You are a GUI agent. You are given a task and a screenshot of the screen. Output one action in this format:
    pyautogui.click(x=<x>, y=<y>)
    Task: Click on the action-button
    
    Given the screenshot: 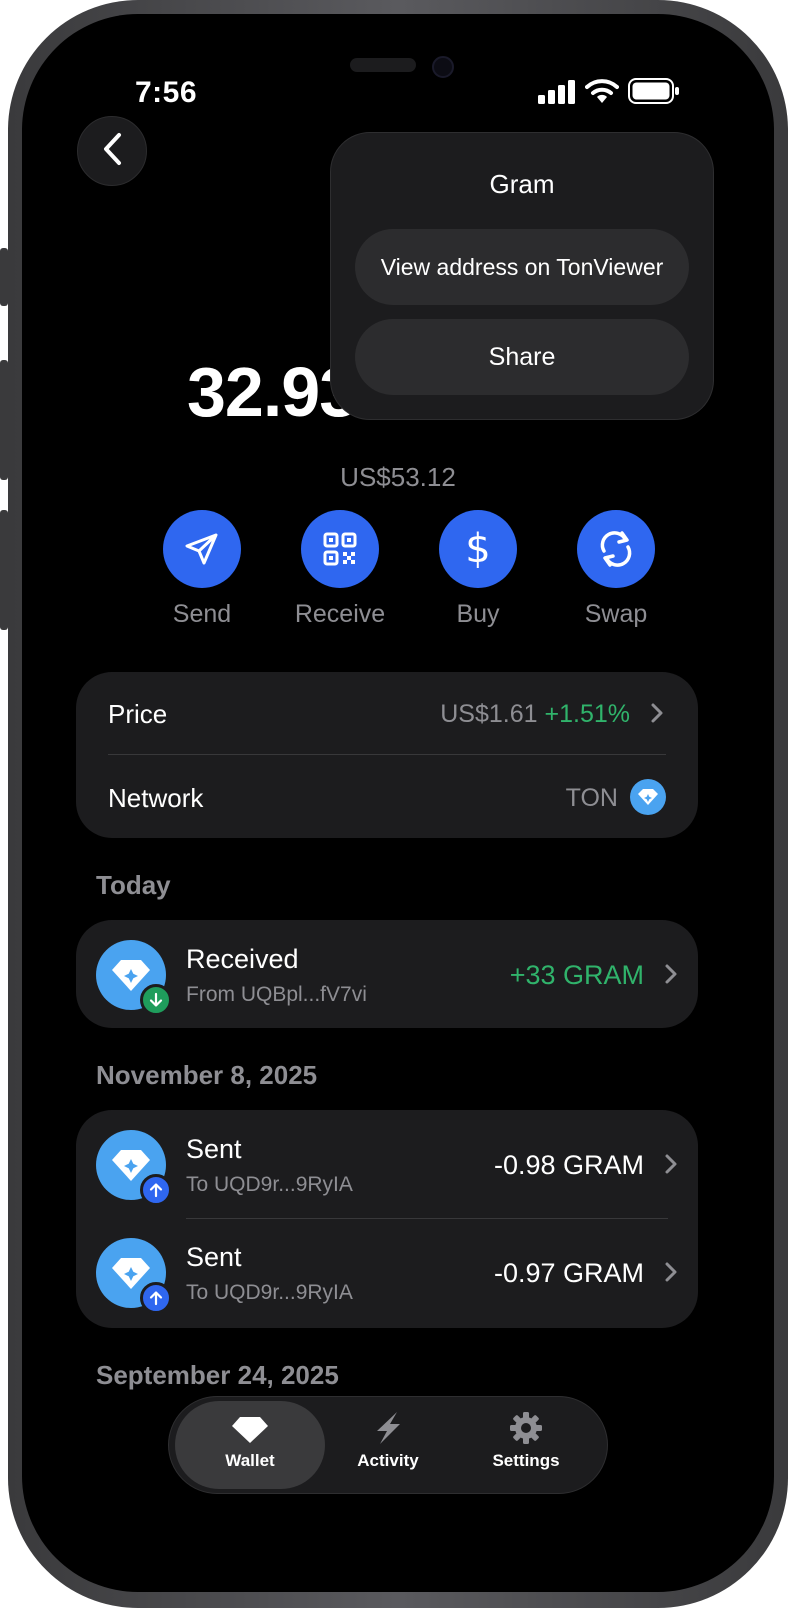 What is the action you would take?
    pyautogui.click(x=4, y=277)
    